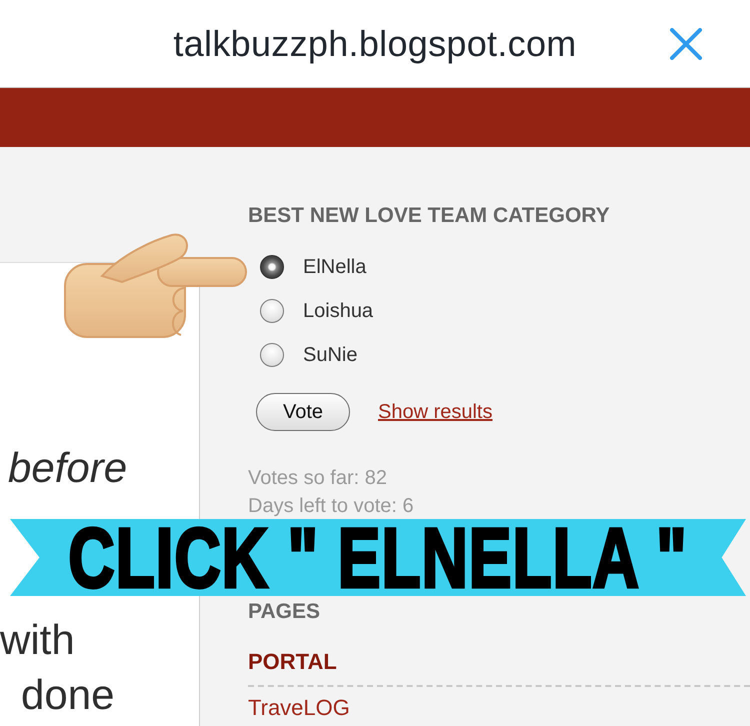 The width and height of the screenshot is (750, 726). Describe the element at coordinates (334, 267) in the screenshot. I see `option-label: ElNella` at that location.